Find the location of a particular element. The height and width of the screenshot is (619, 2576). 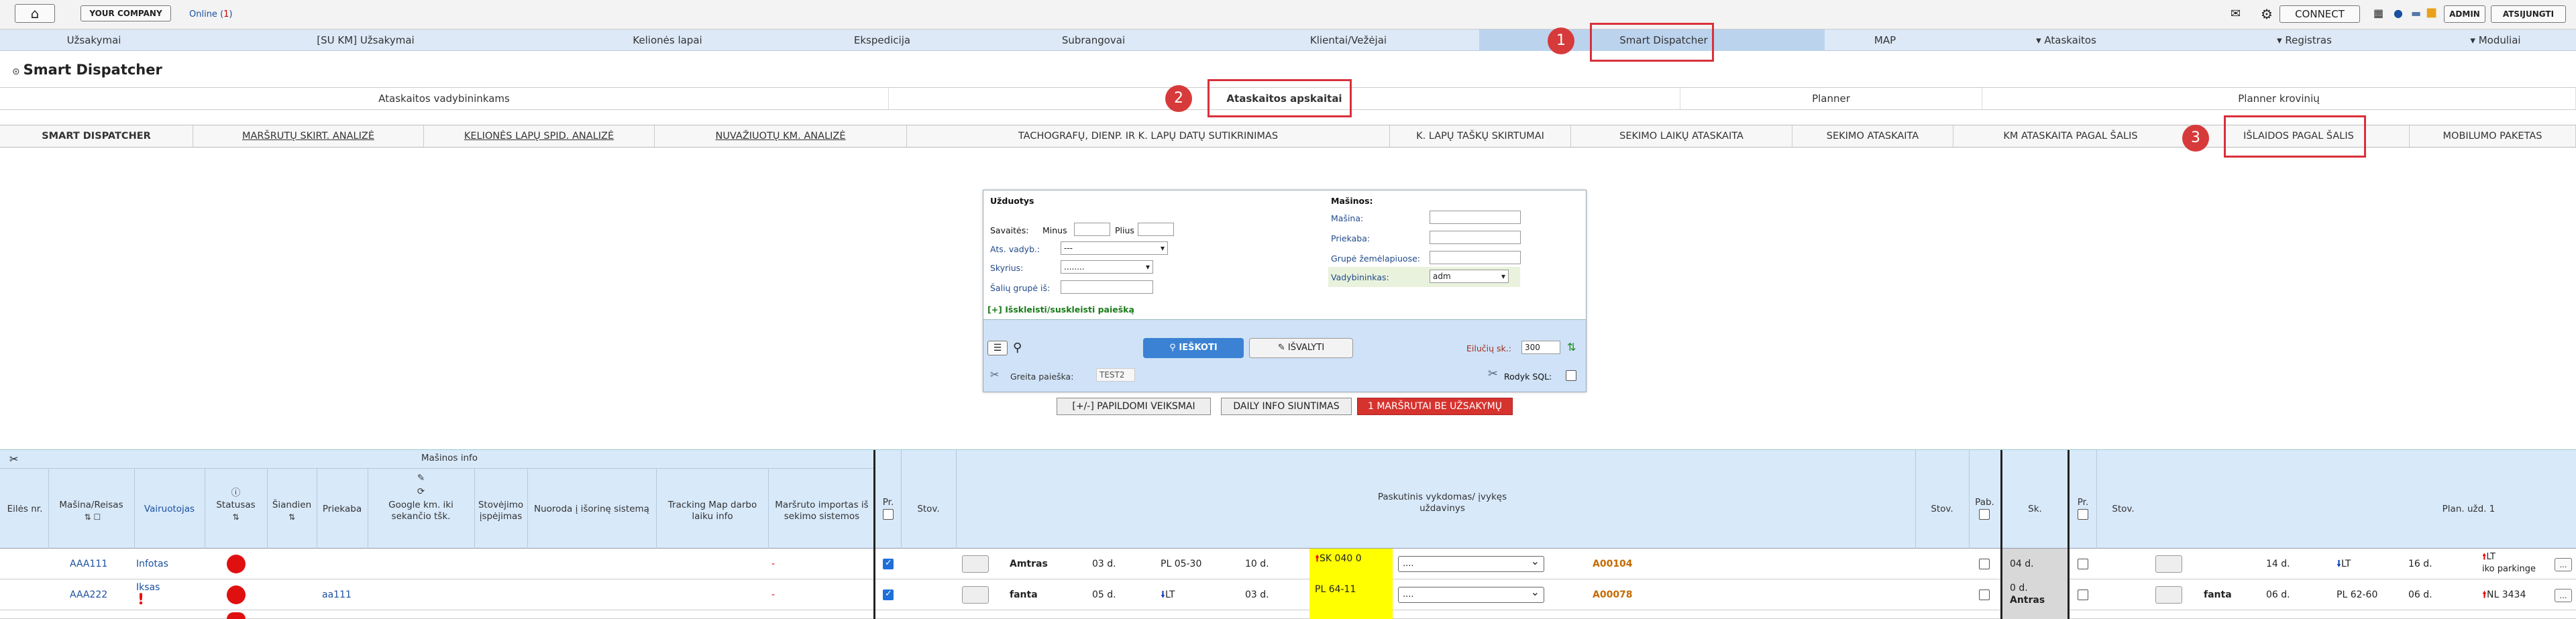

grid-icon: ▦ is located at coordinates (2378, 13).